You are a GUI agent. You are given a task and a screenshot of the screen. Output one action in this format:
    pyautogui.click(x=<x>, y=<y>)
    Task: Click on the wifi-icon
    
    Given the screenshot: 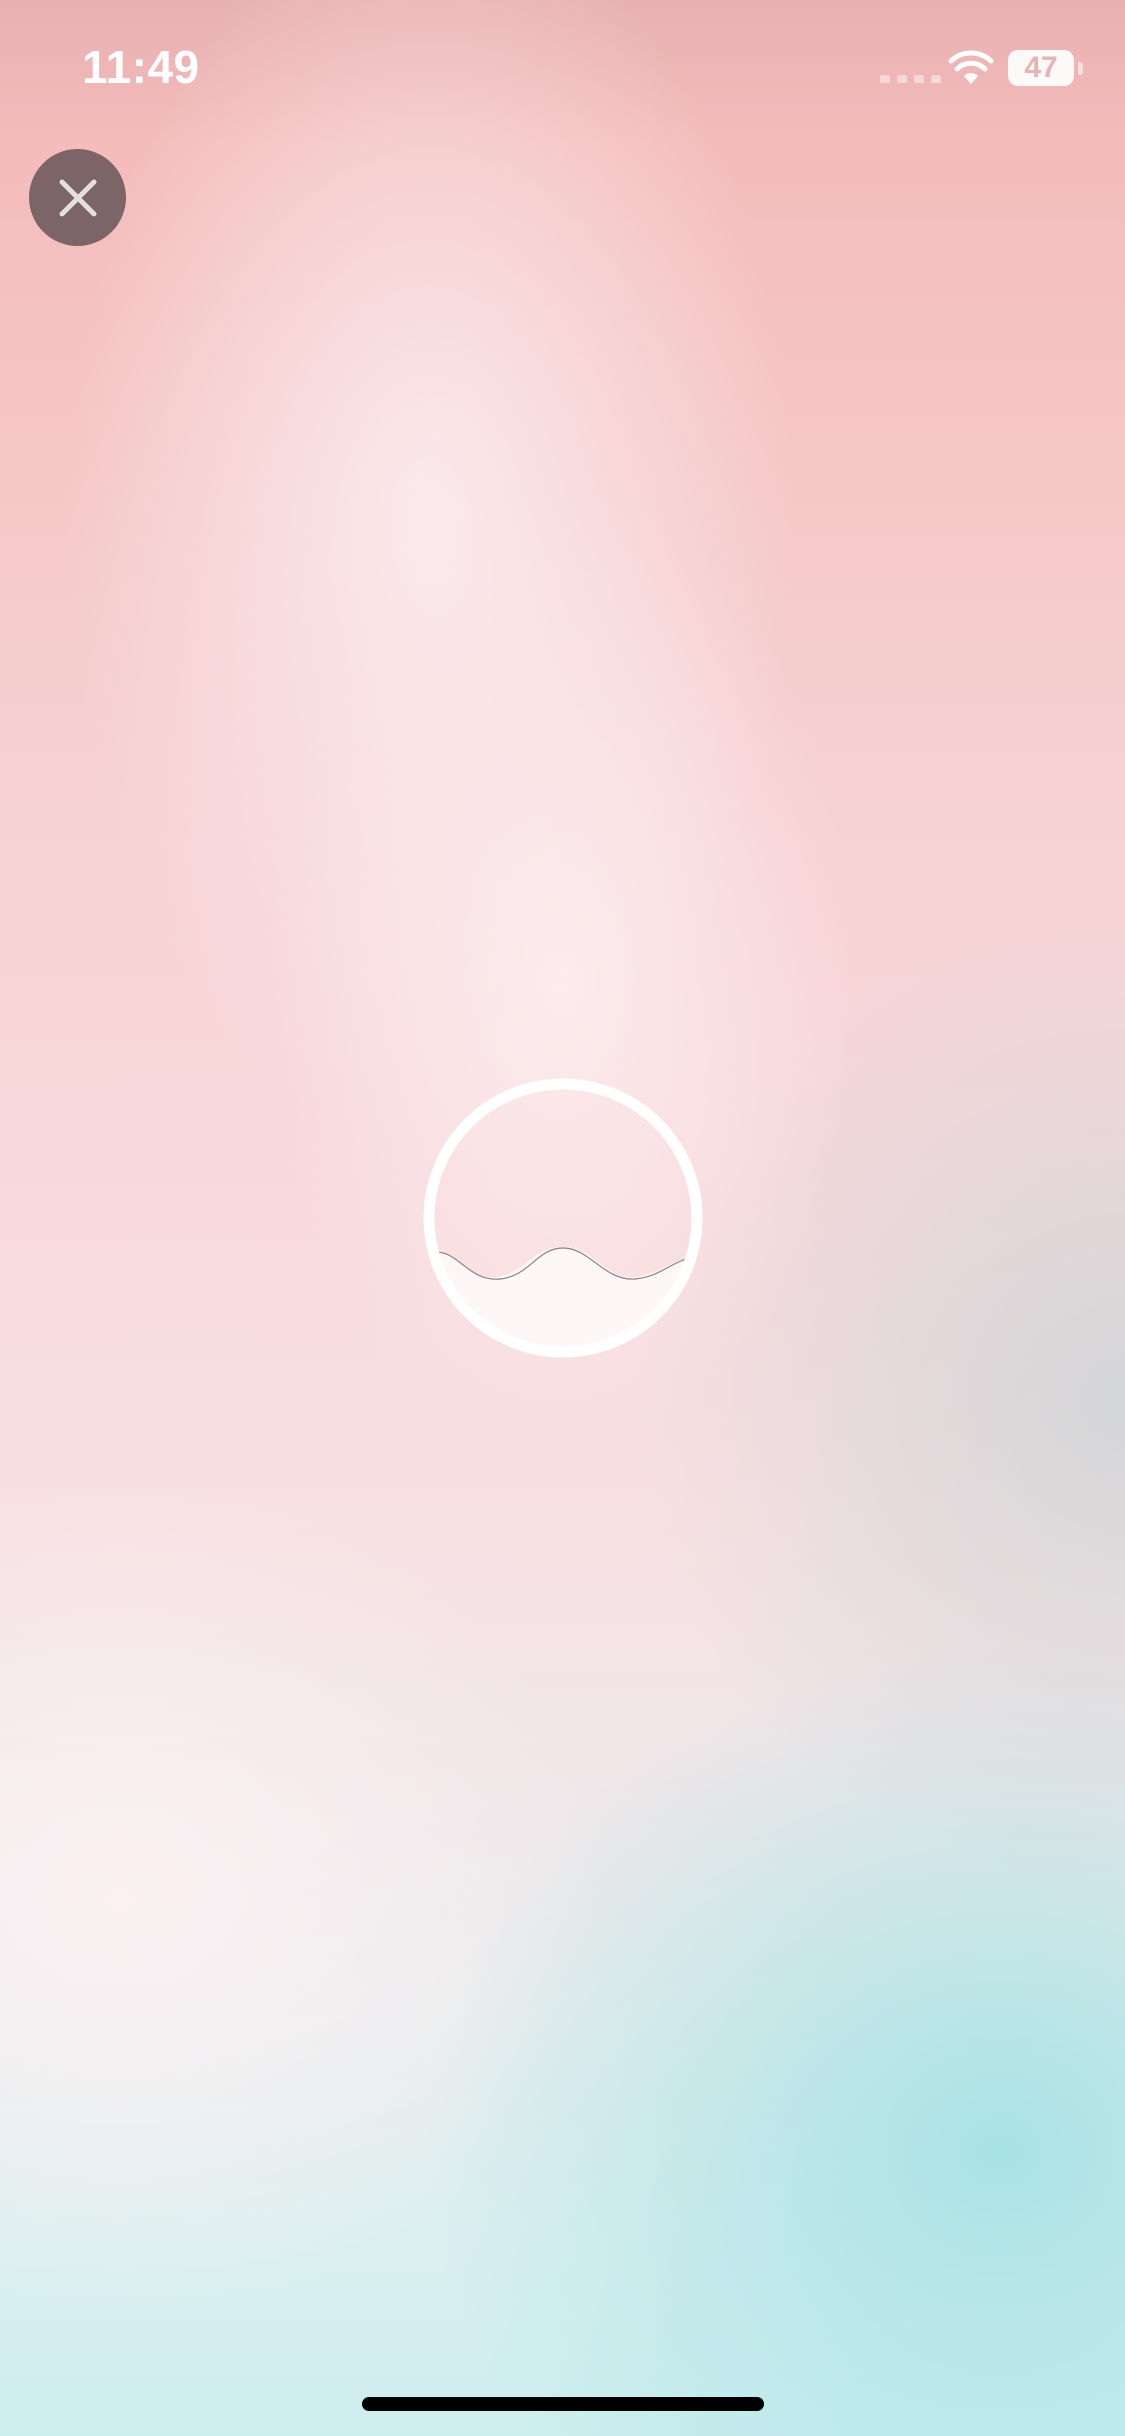 What is the action you would take?
    pyautogui.click(x=971, y=68)
    